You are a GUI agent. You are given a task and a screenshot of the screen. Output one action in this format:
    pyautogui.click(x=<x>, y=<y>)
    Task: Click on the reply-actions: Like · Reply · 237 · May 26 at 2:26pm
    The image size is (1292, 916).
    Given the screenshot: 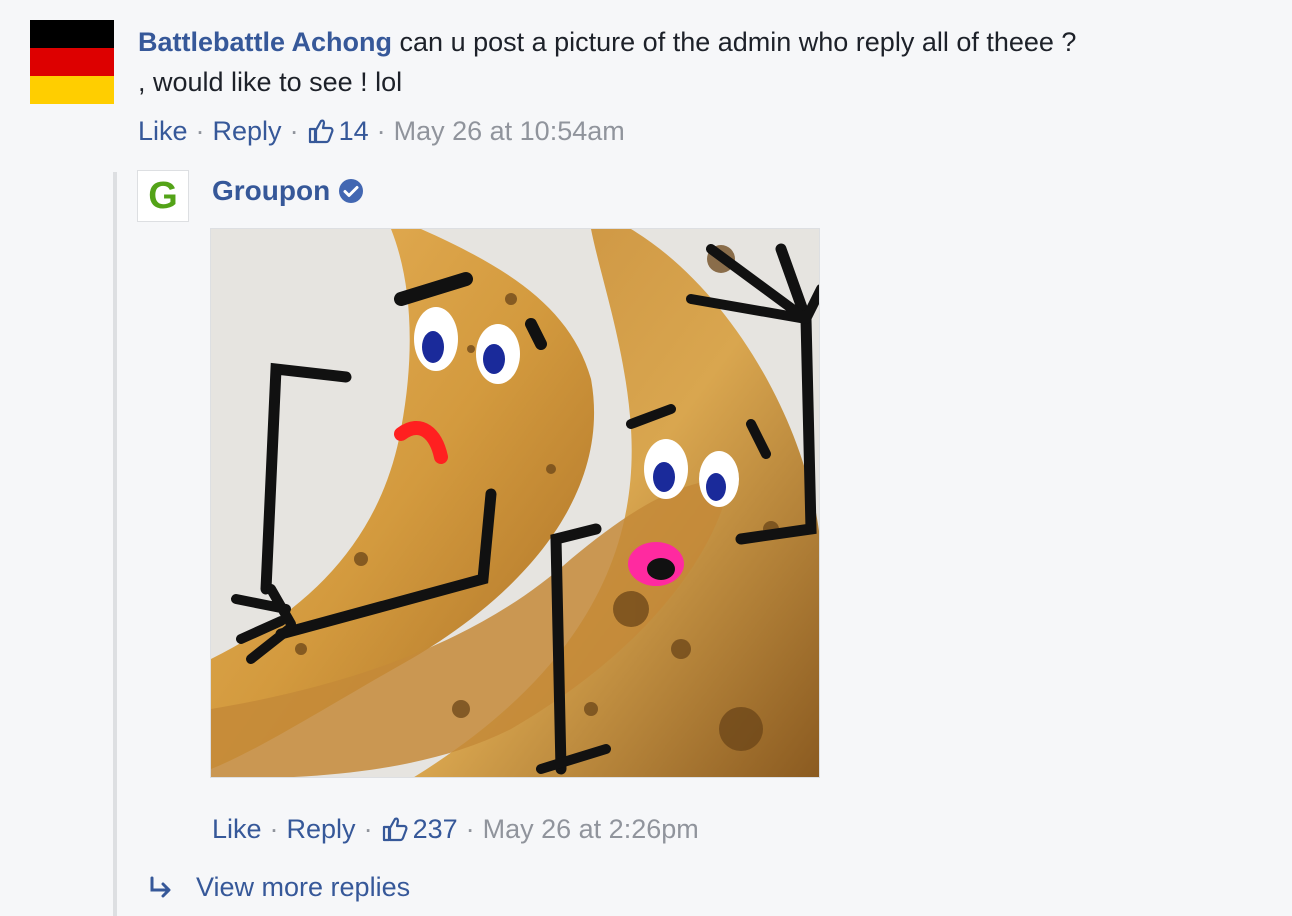 What is the action you would take?
    pyautogui.click(x=455, y=829)
    